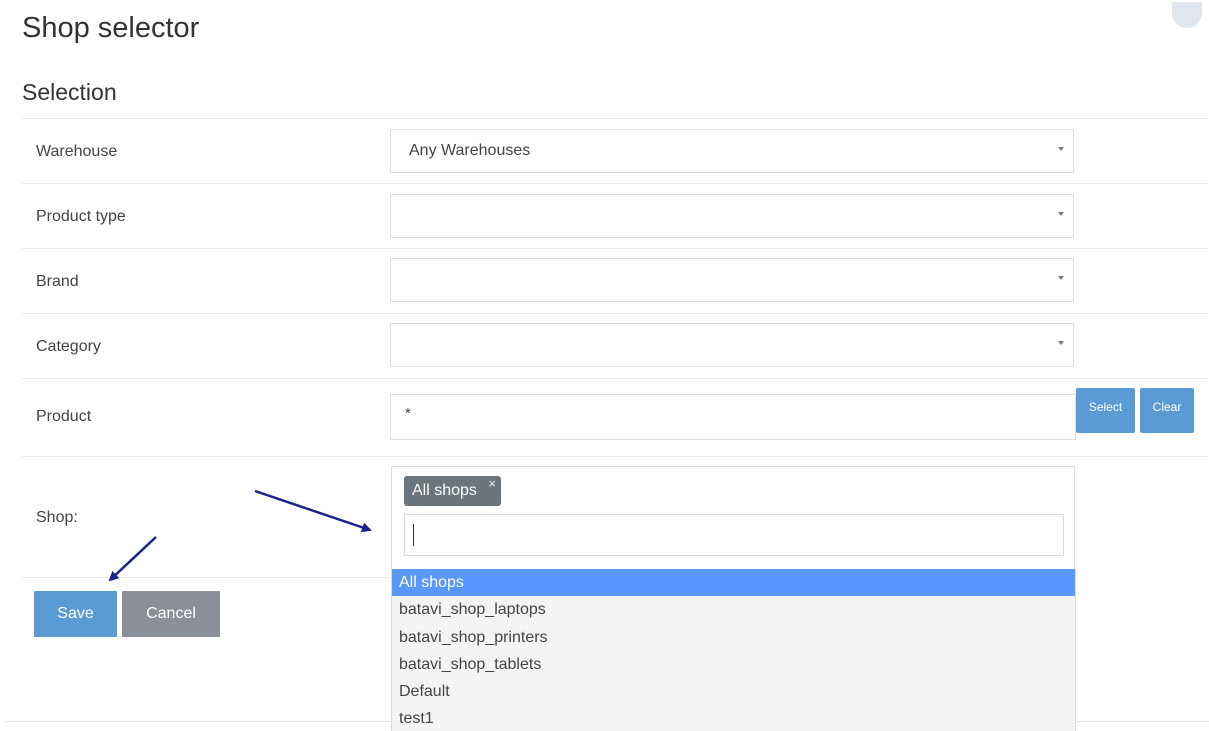  I want to click on shop-multiselect: All shops ×, so click(733, 518).